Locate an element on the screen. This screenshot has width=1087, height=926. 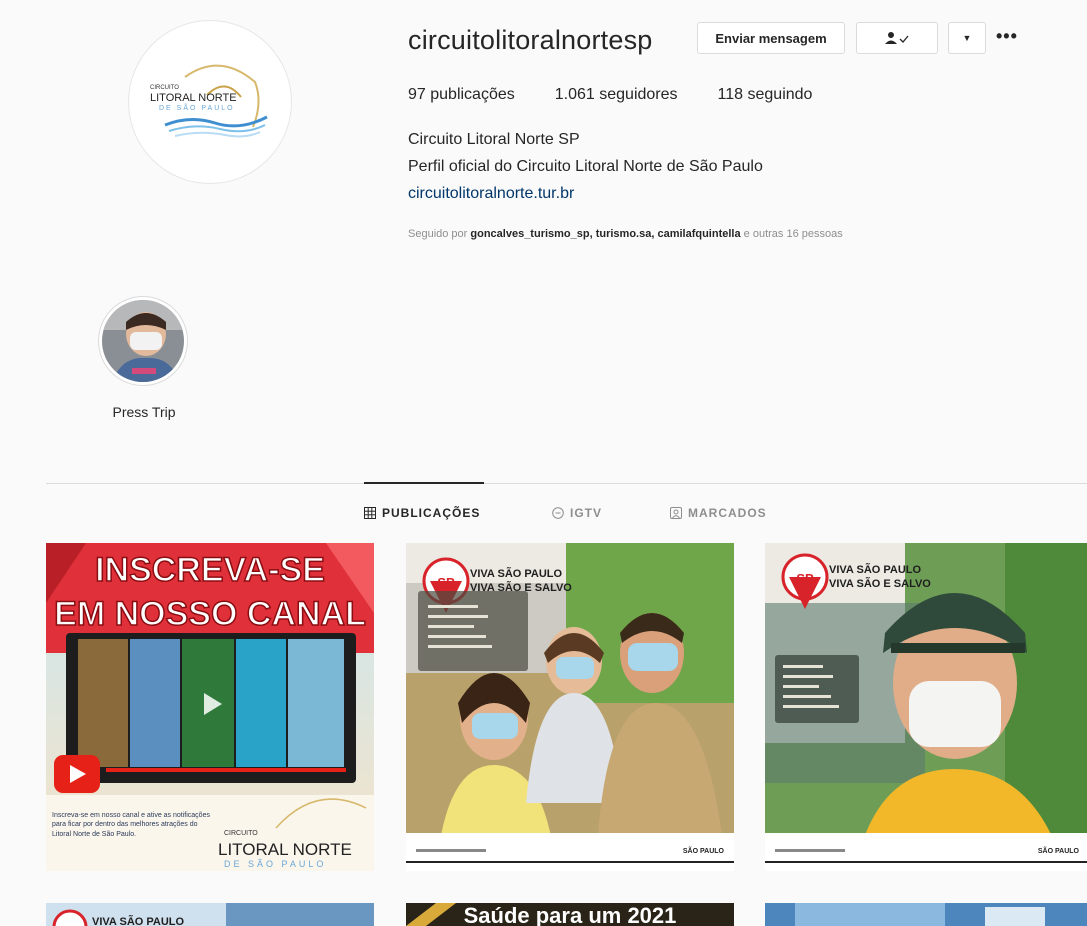
svg-text: EM NOSSO CANAL is located at coordinates (210, 614).